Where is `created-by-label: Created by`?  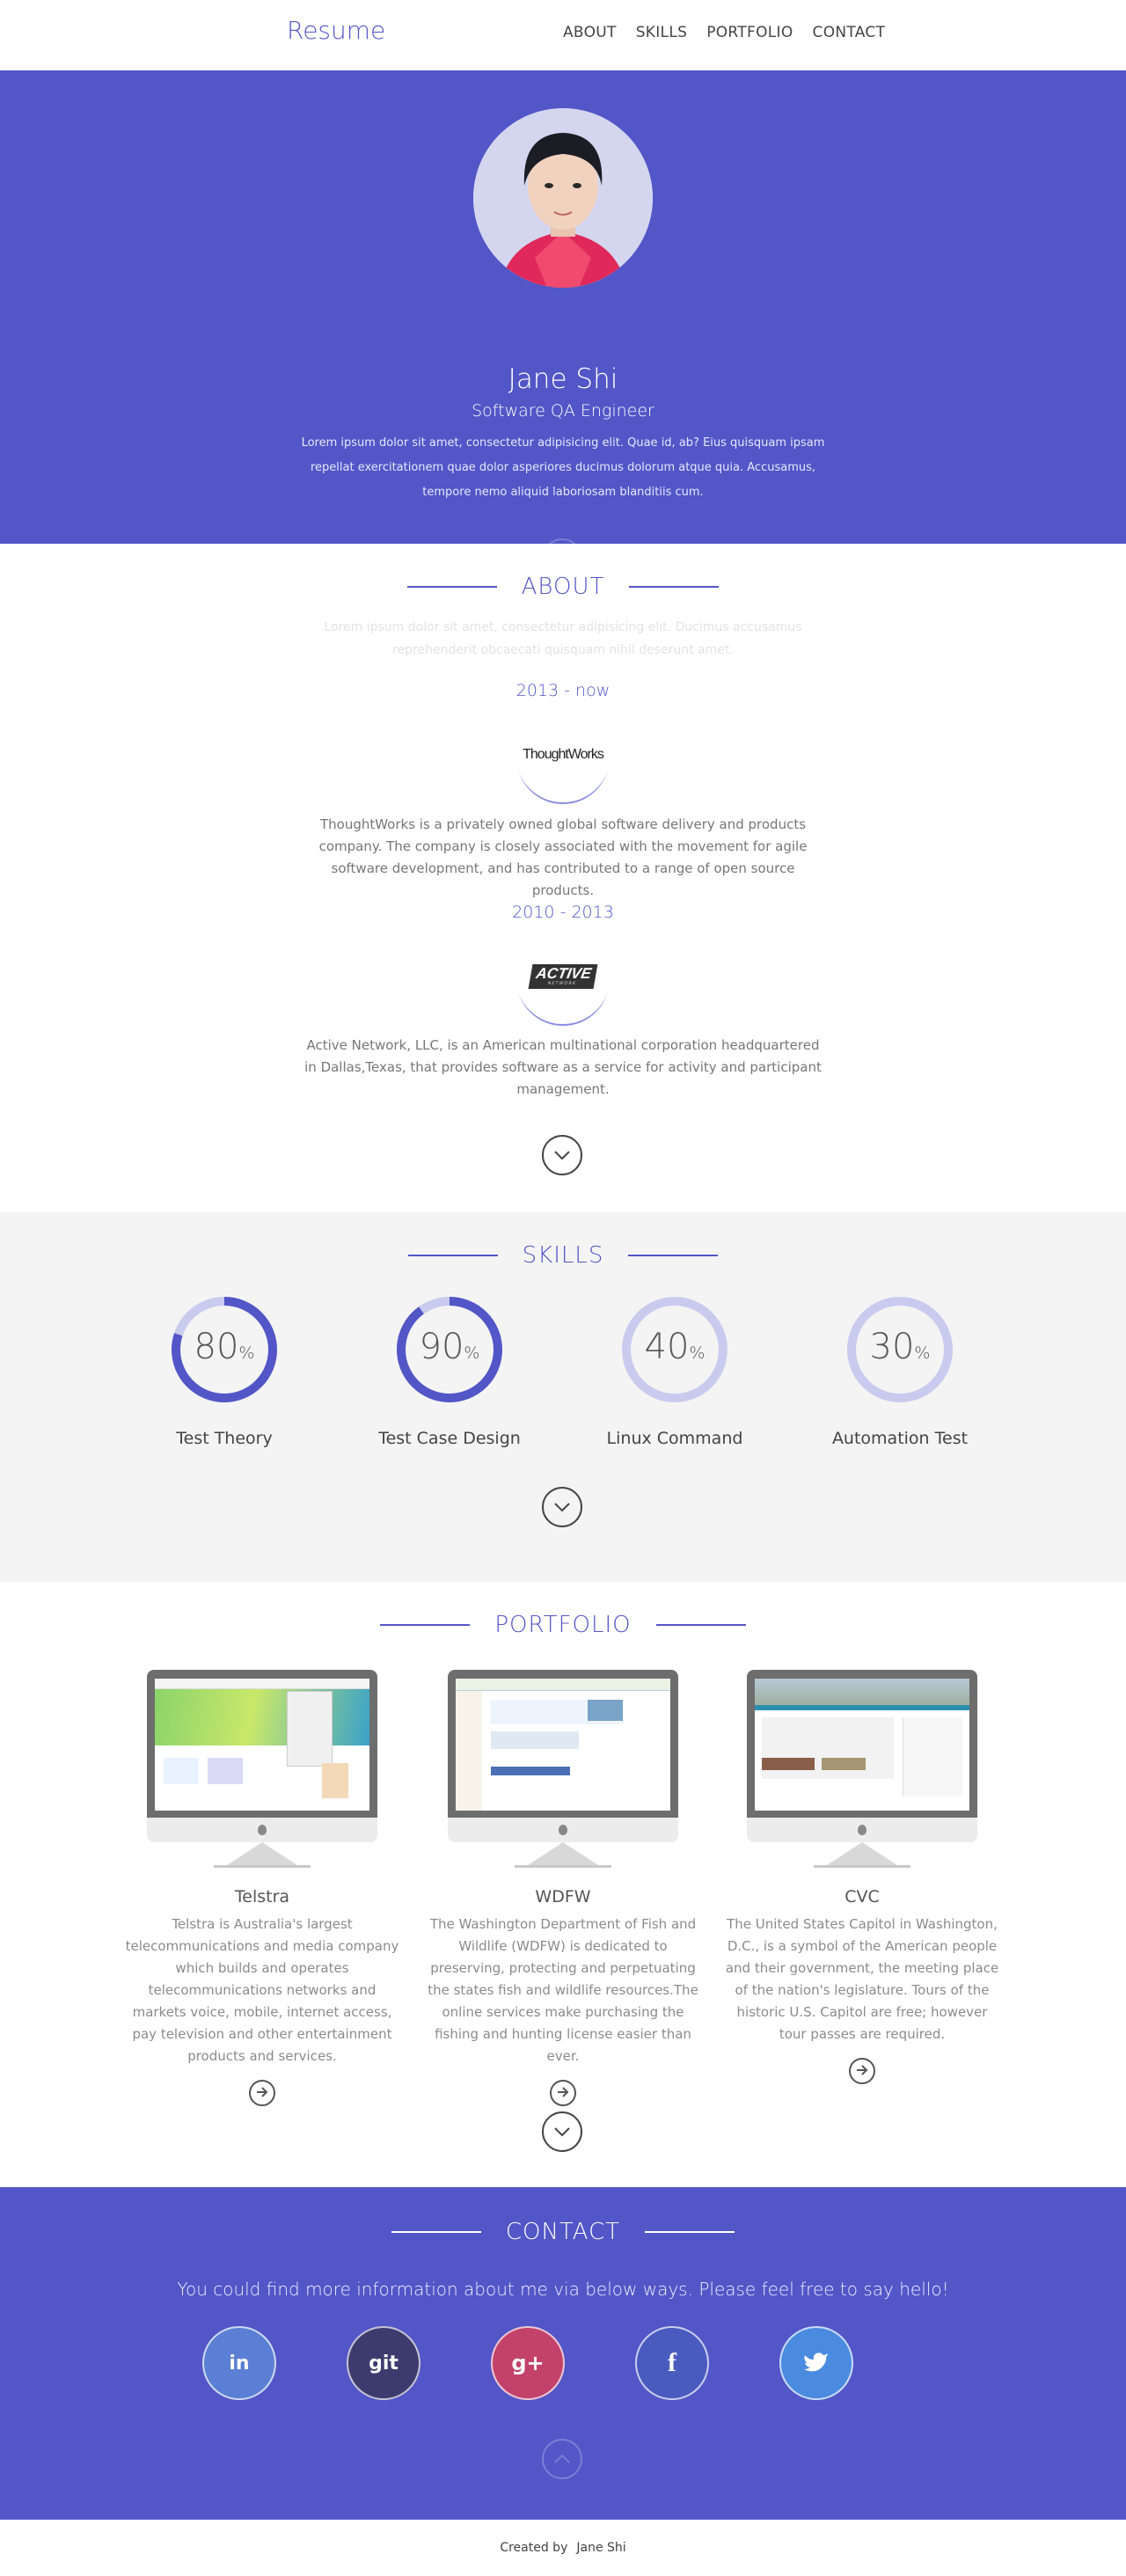 created-by-label: Created by is located at coordinates (534, 2548).